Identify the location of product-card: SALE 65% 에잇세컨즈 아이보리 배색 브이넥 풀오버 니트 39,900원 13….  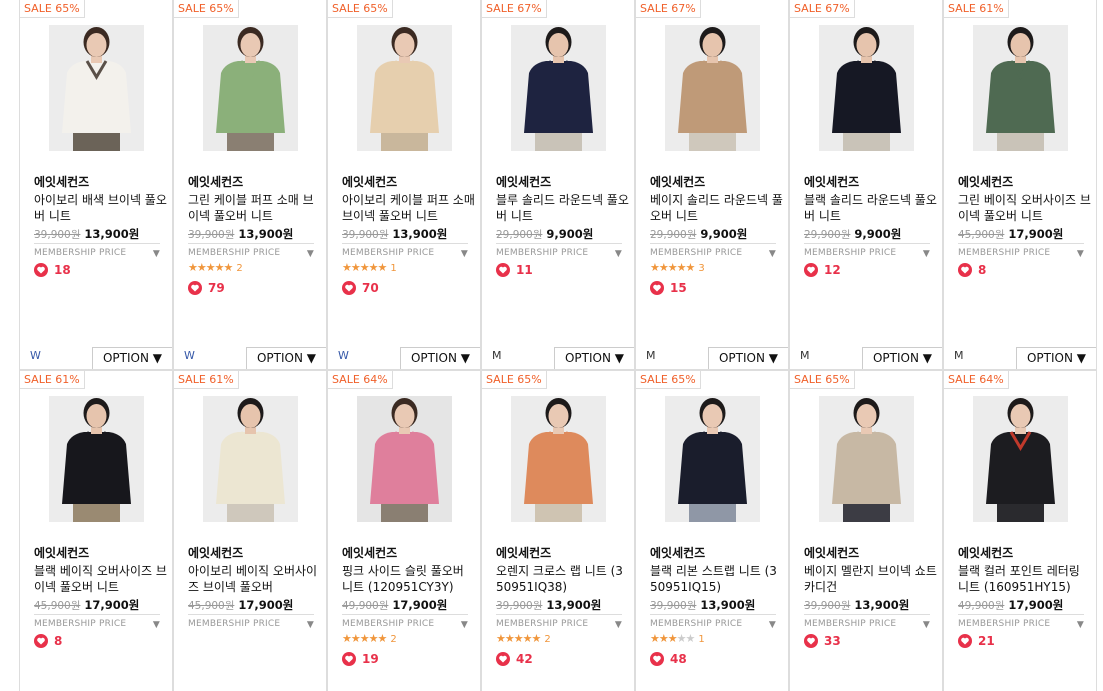
(96, 185).